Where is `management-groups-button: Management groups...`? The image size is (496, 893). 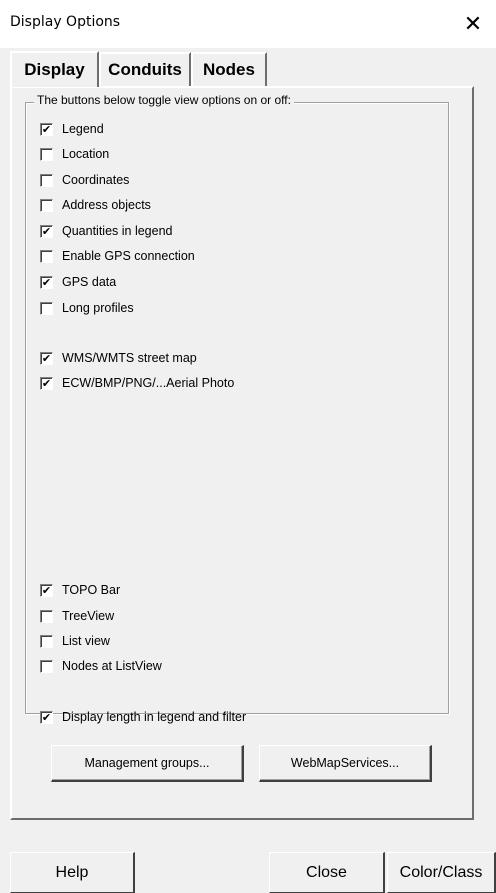 management-groups-button: Management groups... is located at coordinates (147, 763).